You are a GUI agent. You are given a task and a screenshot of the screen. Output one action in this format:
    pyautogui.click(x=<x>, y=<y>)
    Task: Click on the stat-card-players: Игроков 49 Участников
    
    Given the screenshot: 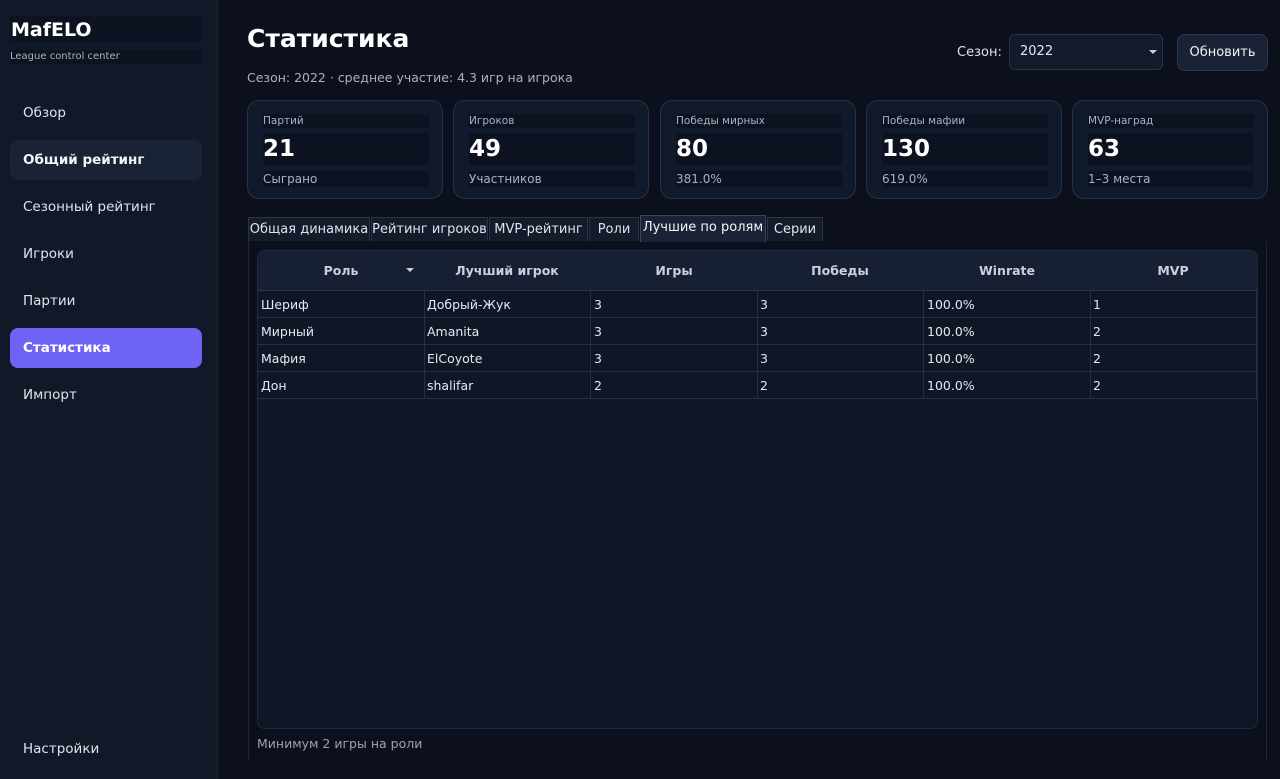 What is the action you would take?
    pyautogui.click(x=551, y=149)
    